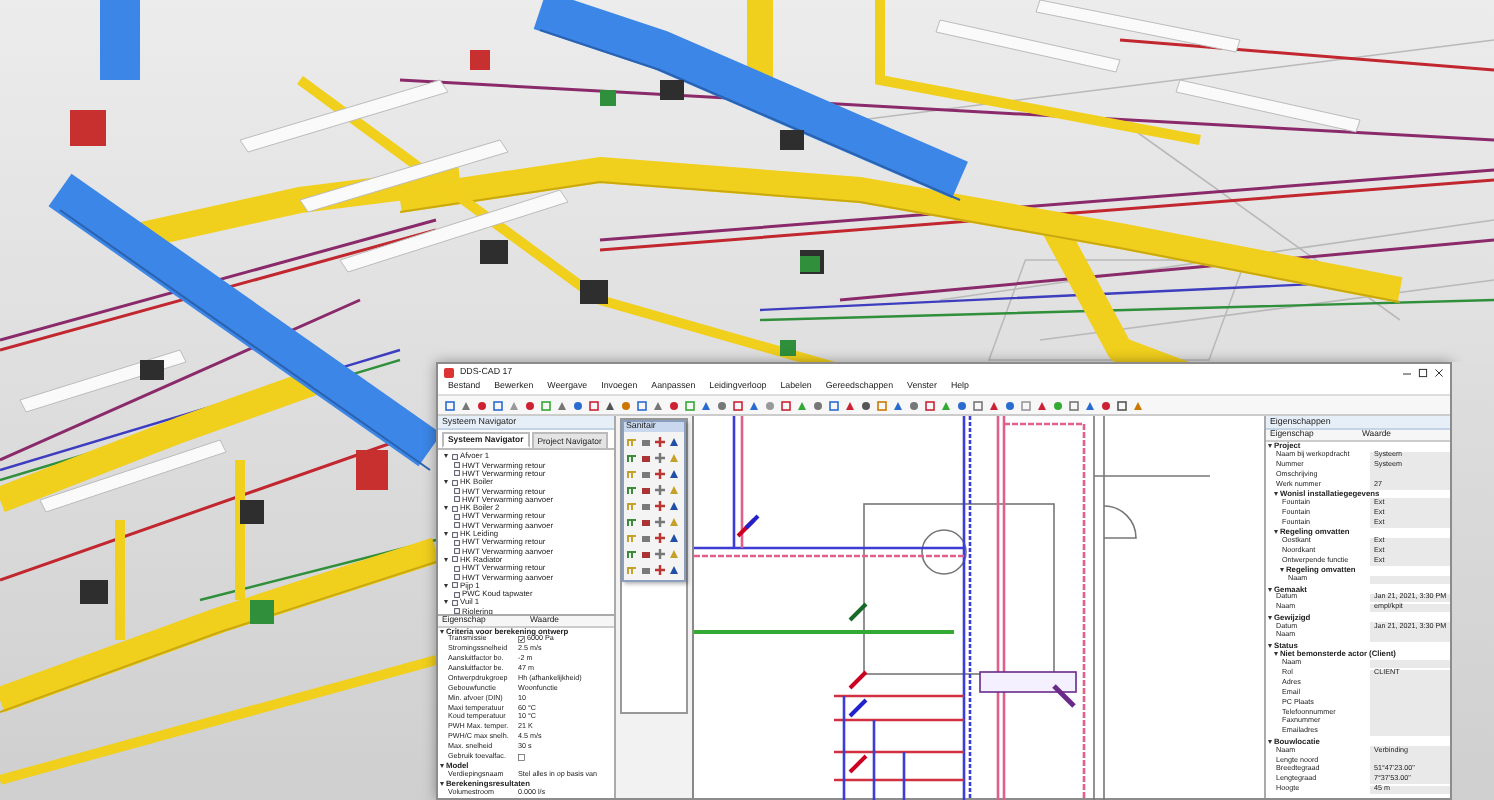 The image size is (1494, 800). What do you see at coordinates (1407, 372) in the screenshot?
I see `minimize-icon` at bounding box center [1407, 372].